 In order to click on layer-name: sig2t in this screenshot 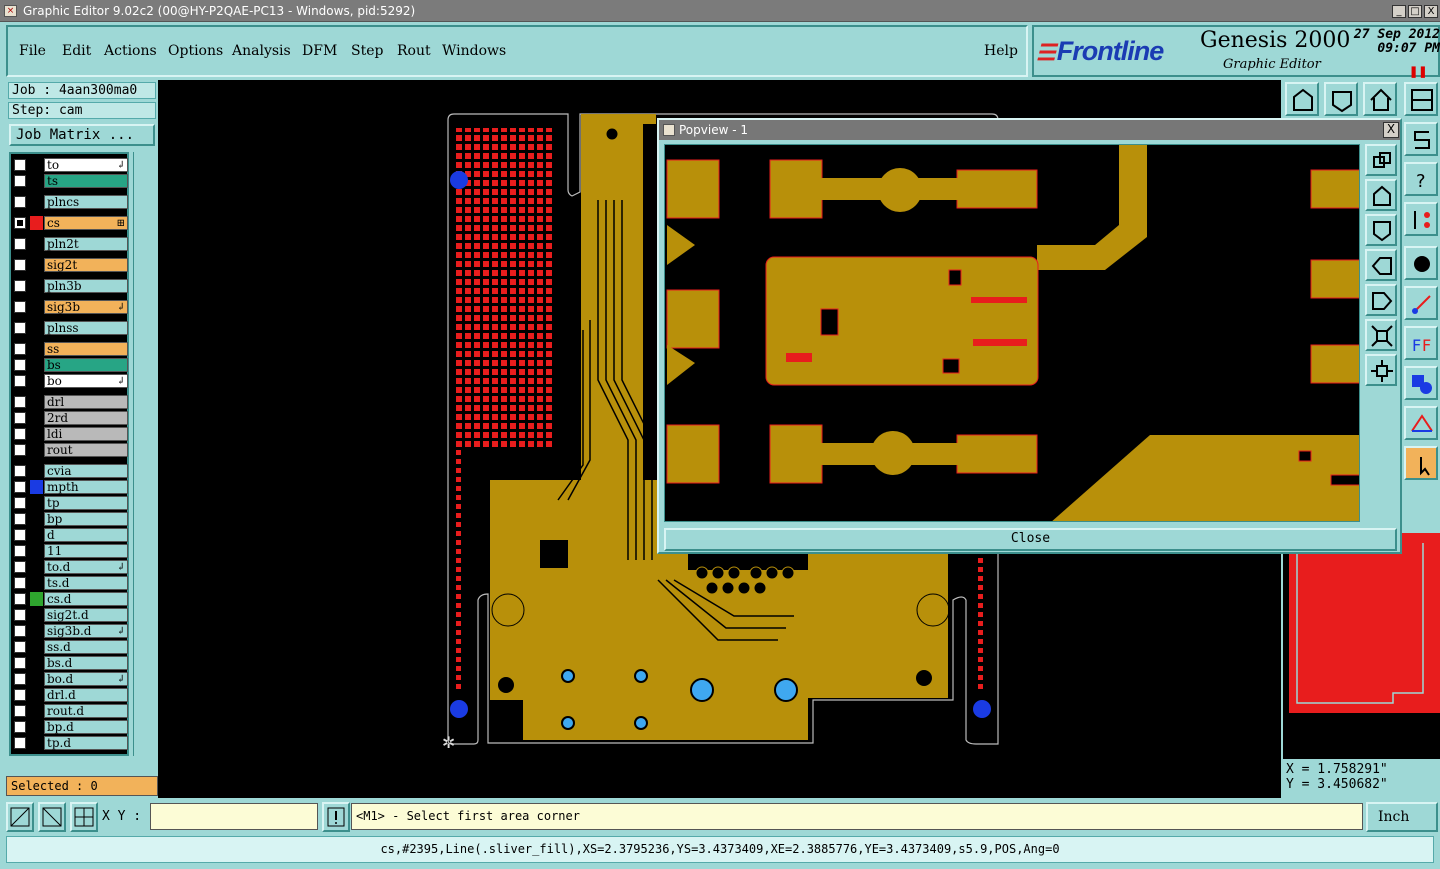, I will do `click(86, 265)`.